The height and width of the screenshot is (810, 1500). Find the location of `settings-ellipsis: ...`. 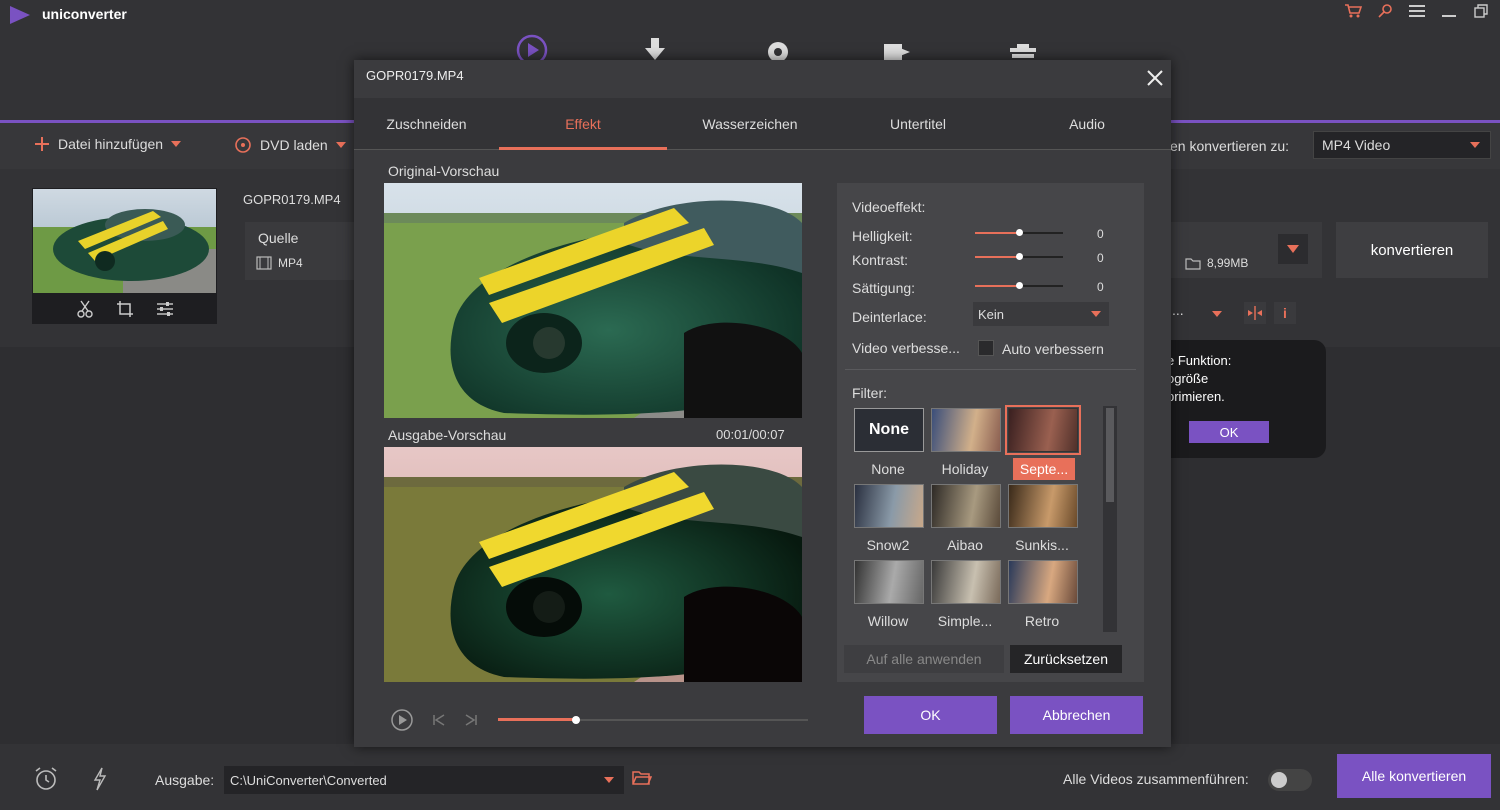

settings-ellipsis: ... is located at coordinates (1178, 310).